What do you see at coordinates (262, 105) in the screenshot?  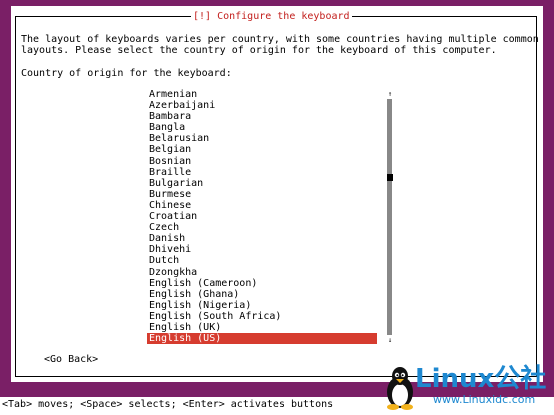 I see `list-item: Azerbaijani` at bounding box center [262, 105].